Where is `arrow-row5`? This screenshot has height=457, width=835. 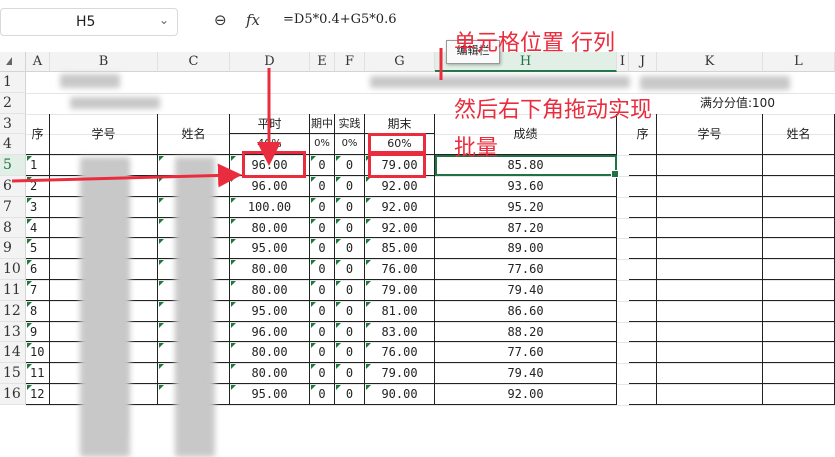 arrow-row5 is located at coordinates (126, 175).